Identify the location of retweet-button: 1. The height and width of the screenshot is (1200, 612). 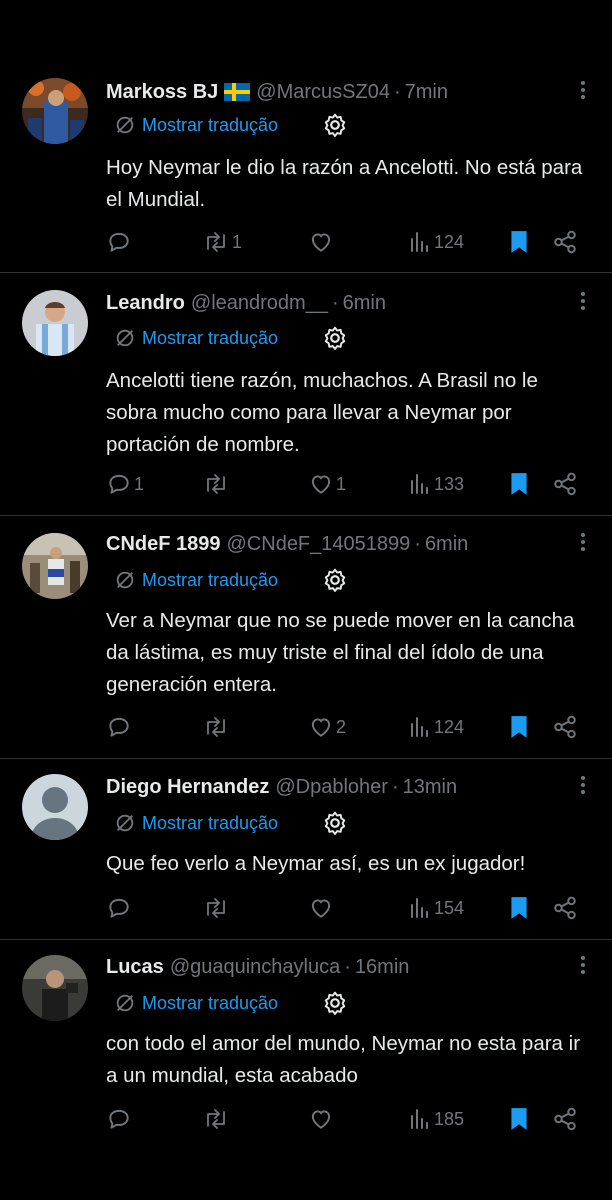
(222, 242).